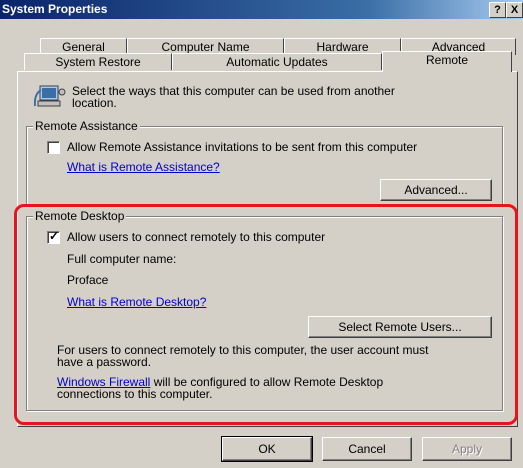  What do you see at coordinates (447, 61) in the screenshot?
I see `tab-remote: Remote` at bounding box center [447, 61].